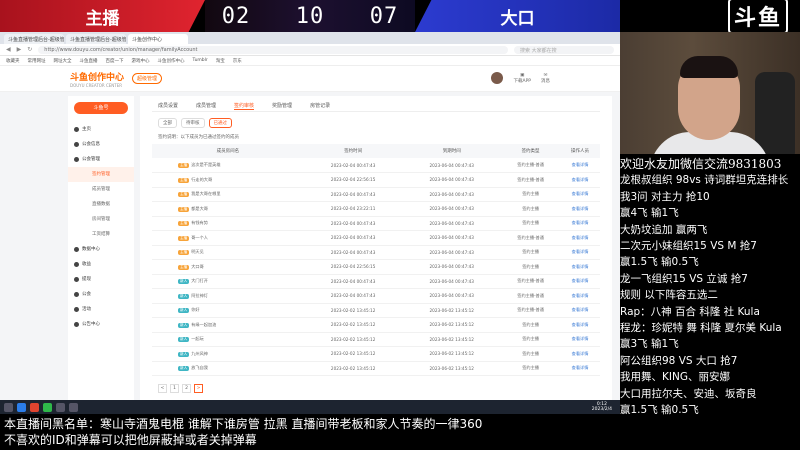  Describe the element at coordinates (29, 49) in the screenshot. I see `refresh-icon: ↻` at that location.